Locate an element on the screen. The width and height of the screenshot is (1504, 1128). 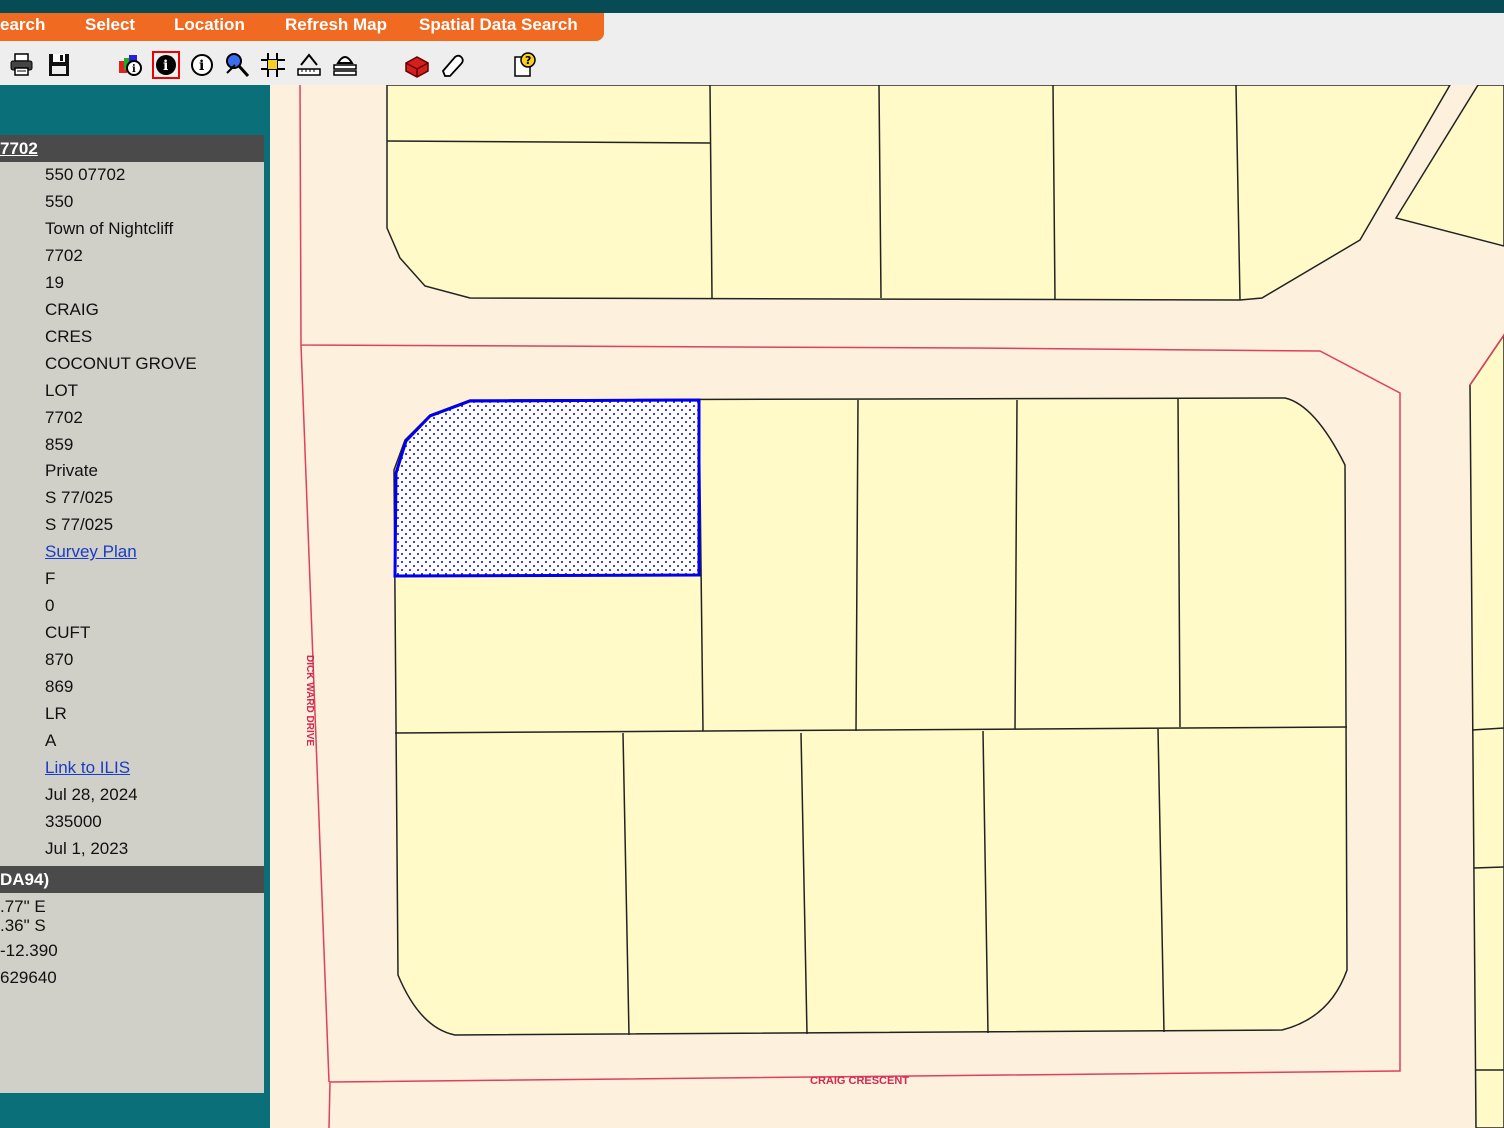
attr-lot-town: 550 07702 is located at coordinates (85, 174).